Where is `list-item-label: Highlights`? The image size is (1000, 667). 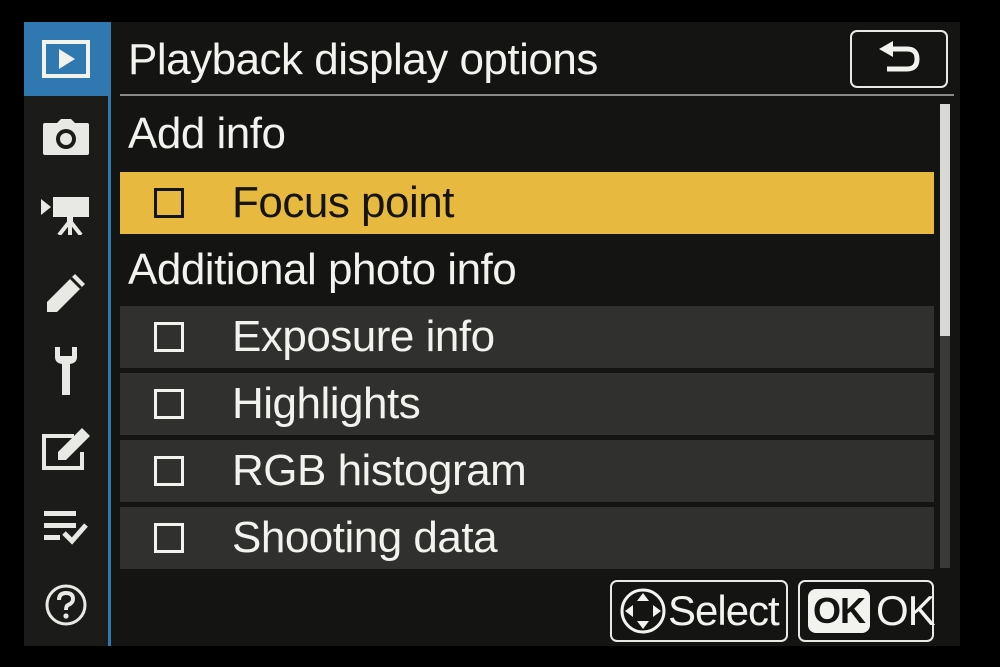
list-item-label: Highlights is located at coordinates (326, 403).